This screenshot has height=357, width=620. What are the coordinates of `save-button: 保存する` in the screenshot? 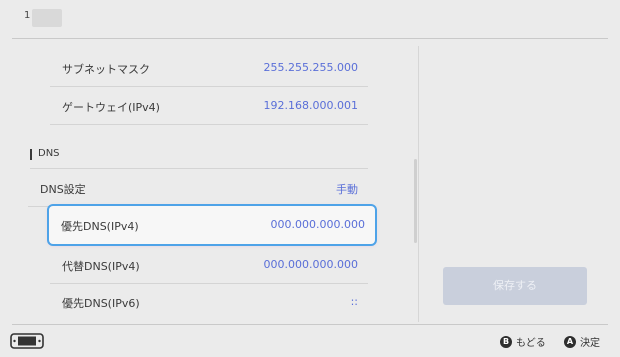 It's located at (515, 286).